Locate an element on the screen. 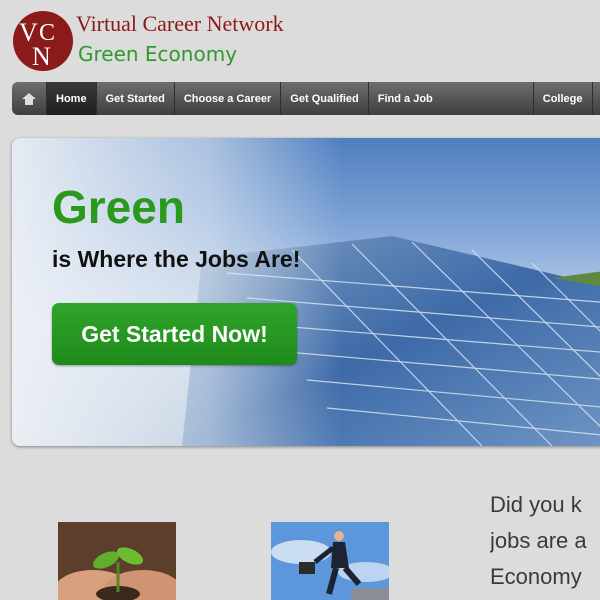 The width and height of the screenshot is (600, 600). intro-text: Did you k jobs are a Economy is located at coordinates (545, 541).